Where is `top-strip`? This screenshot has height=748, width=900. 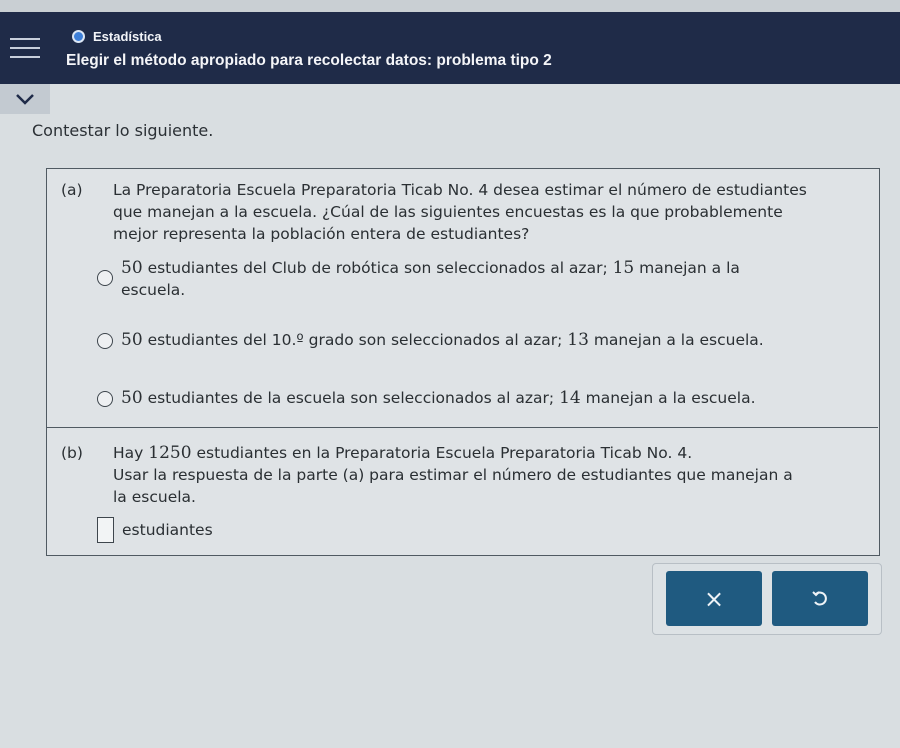 top-strip is located at coordinates (450, 6).